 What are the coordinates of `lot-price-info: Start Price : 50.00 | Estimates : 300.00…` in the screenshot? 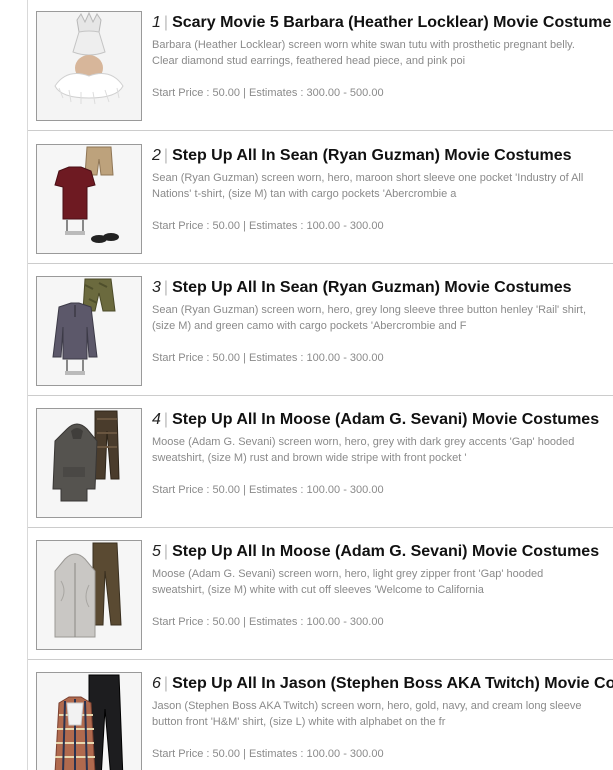 It's located at (268, 93).